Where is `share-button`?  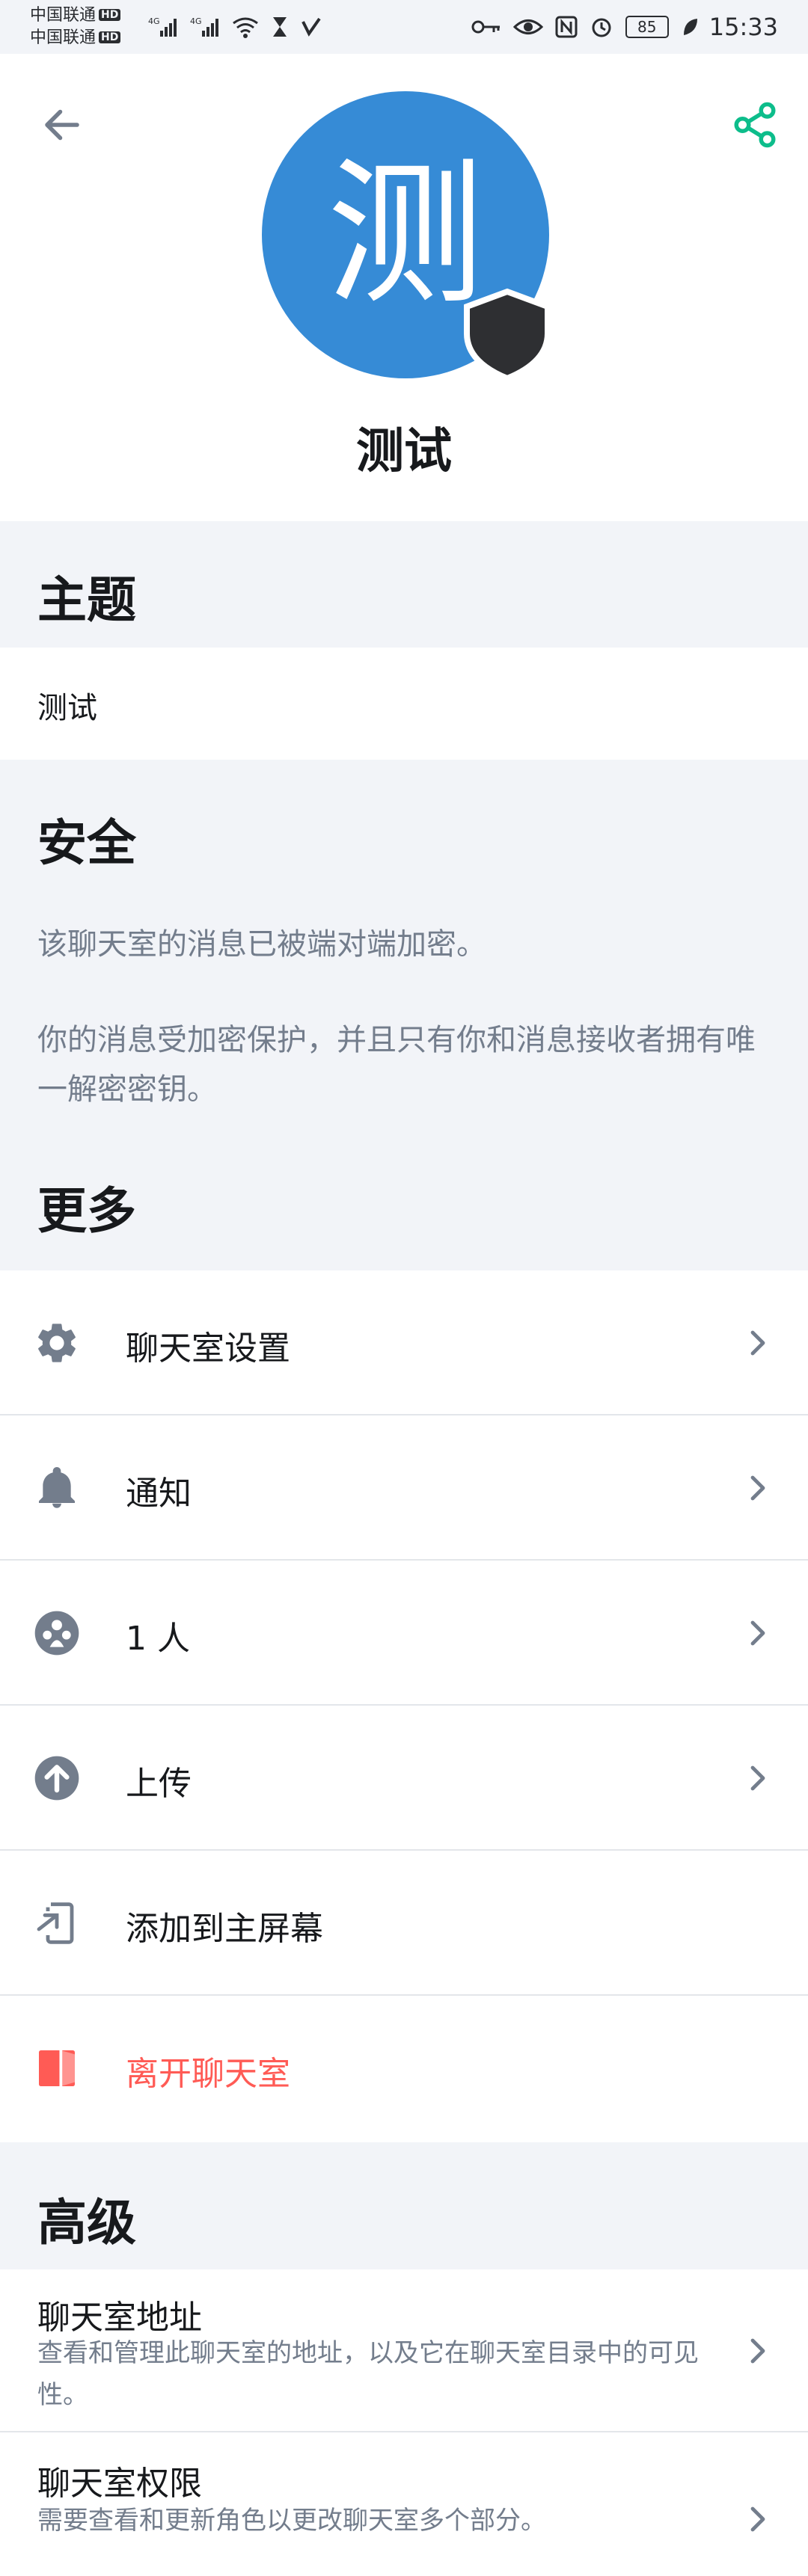 share-button is located at coordinates (755, 125).